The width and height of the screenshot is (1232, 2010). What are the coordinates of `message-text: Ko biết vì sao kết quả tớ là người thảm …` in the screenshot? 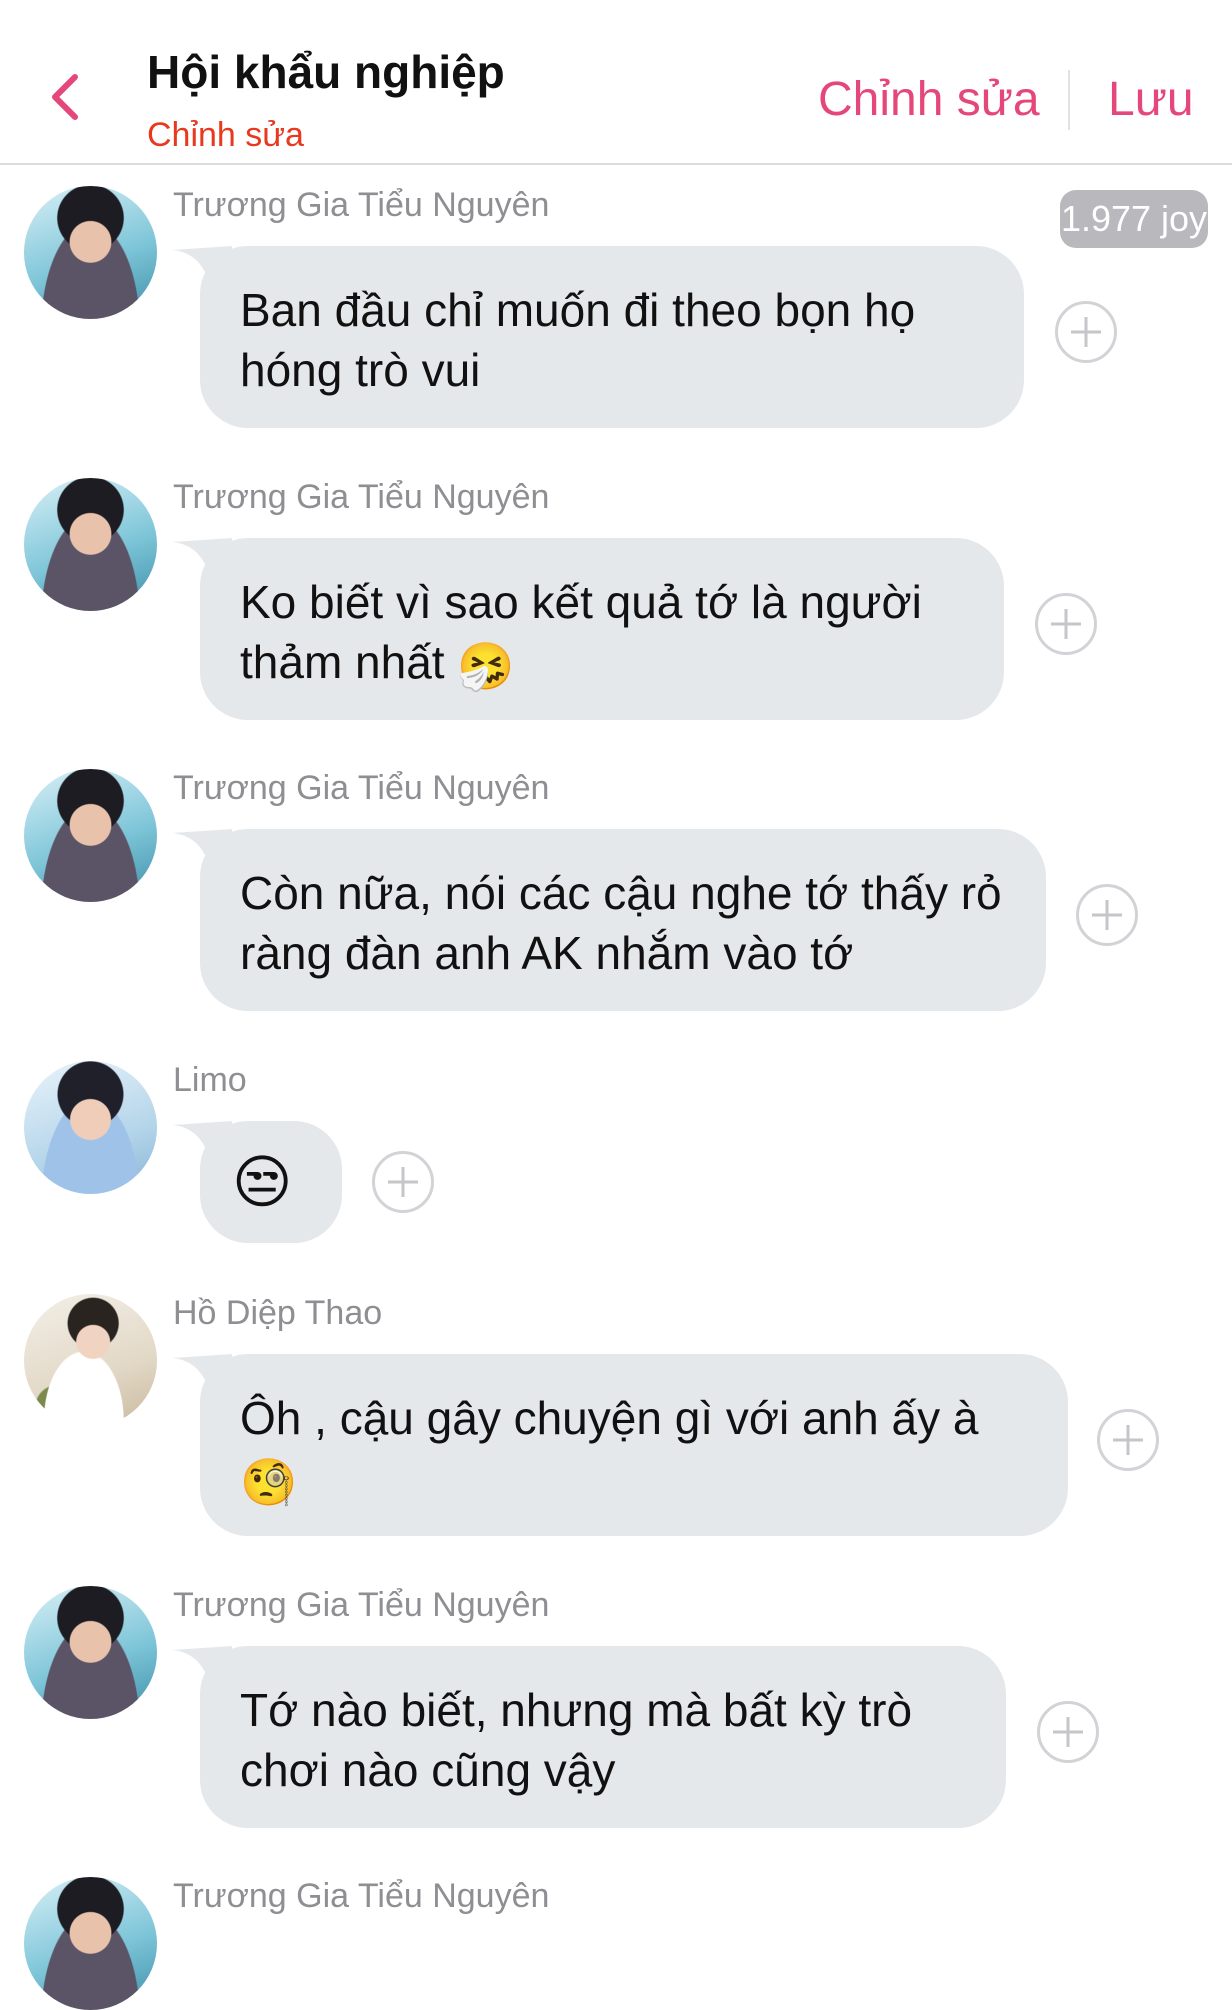 It's located at (602, 634).